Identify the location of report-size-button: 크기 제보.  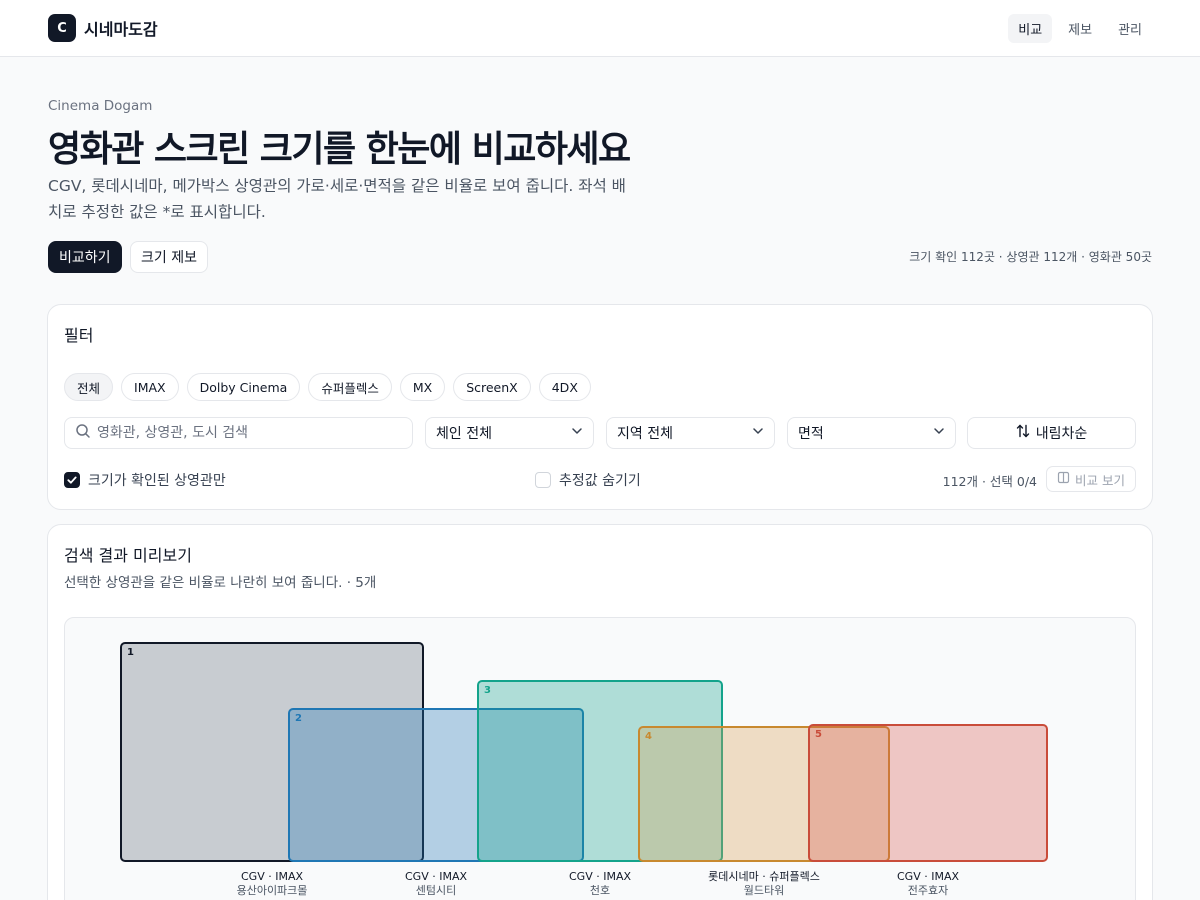
(169, 257).